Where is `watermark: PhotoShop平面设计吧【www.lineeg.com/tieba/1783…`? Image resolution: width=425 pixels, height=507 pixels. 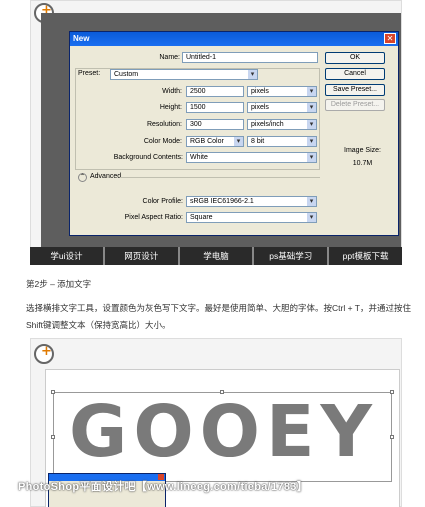
watermark: PhotoShop平面设计吧【www.lineeg.com/tieba/1783… is located at coordinates (163, 487).